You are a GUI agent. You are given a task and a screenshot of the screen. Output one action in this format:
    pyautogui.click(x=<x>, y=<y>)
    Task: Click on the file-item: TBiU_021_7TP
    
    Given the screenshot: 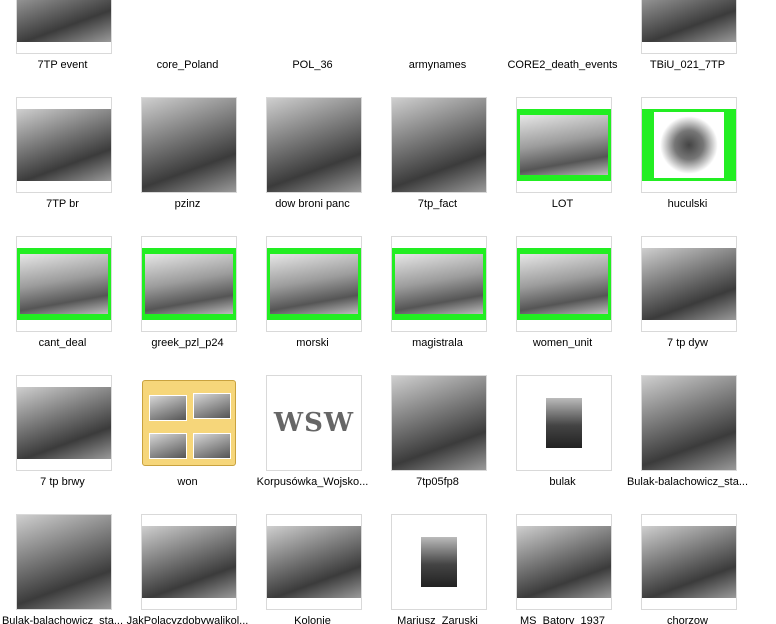 What is the action you would take?
    pyautogui.click(x=687, y=48)
    